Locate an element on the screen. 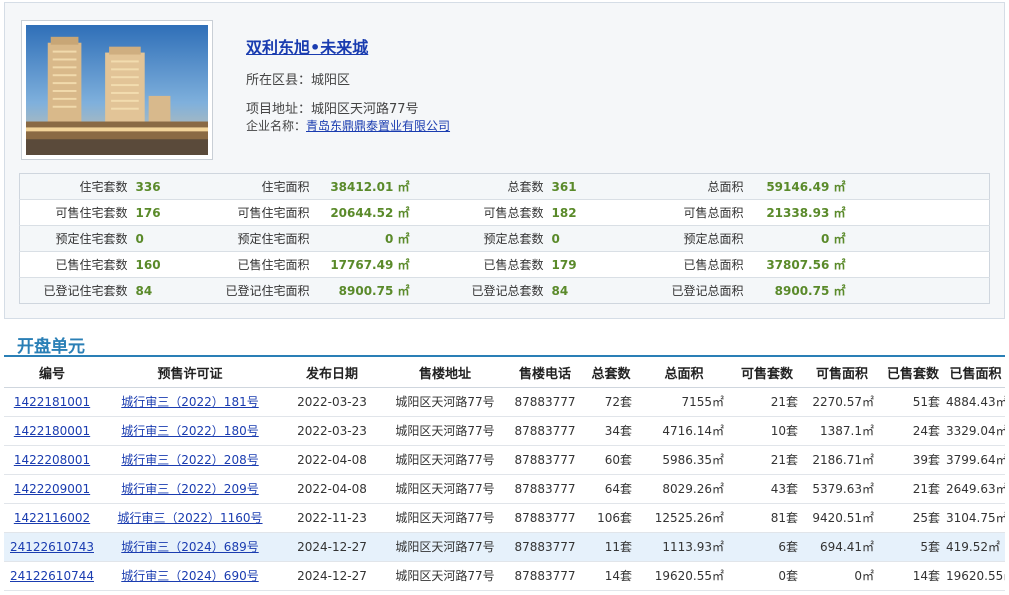 The height and width of the screenshot is (595, 1009). unit-cell: 4884.43㎡ is located at coordinates (975, 402).